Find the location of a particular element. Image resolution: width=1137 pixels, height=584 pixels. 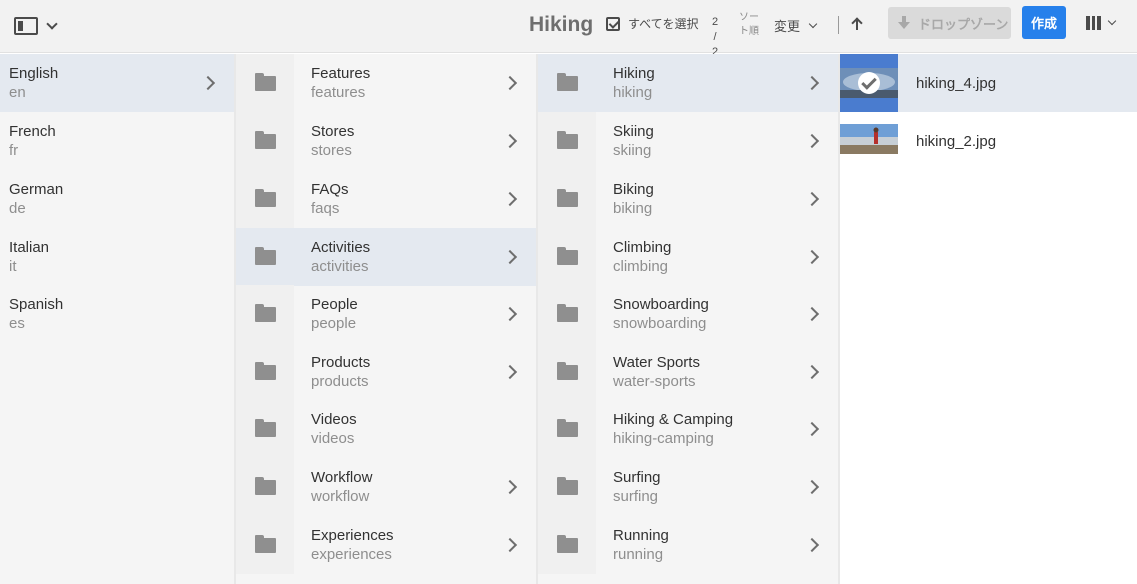

create-button: 作成 is located at coordinates (1044, 22).